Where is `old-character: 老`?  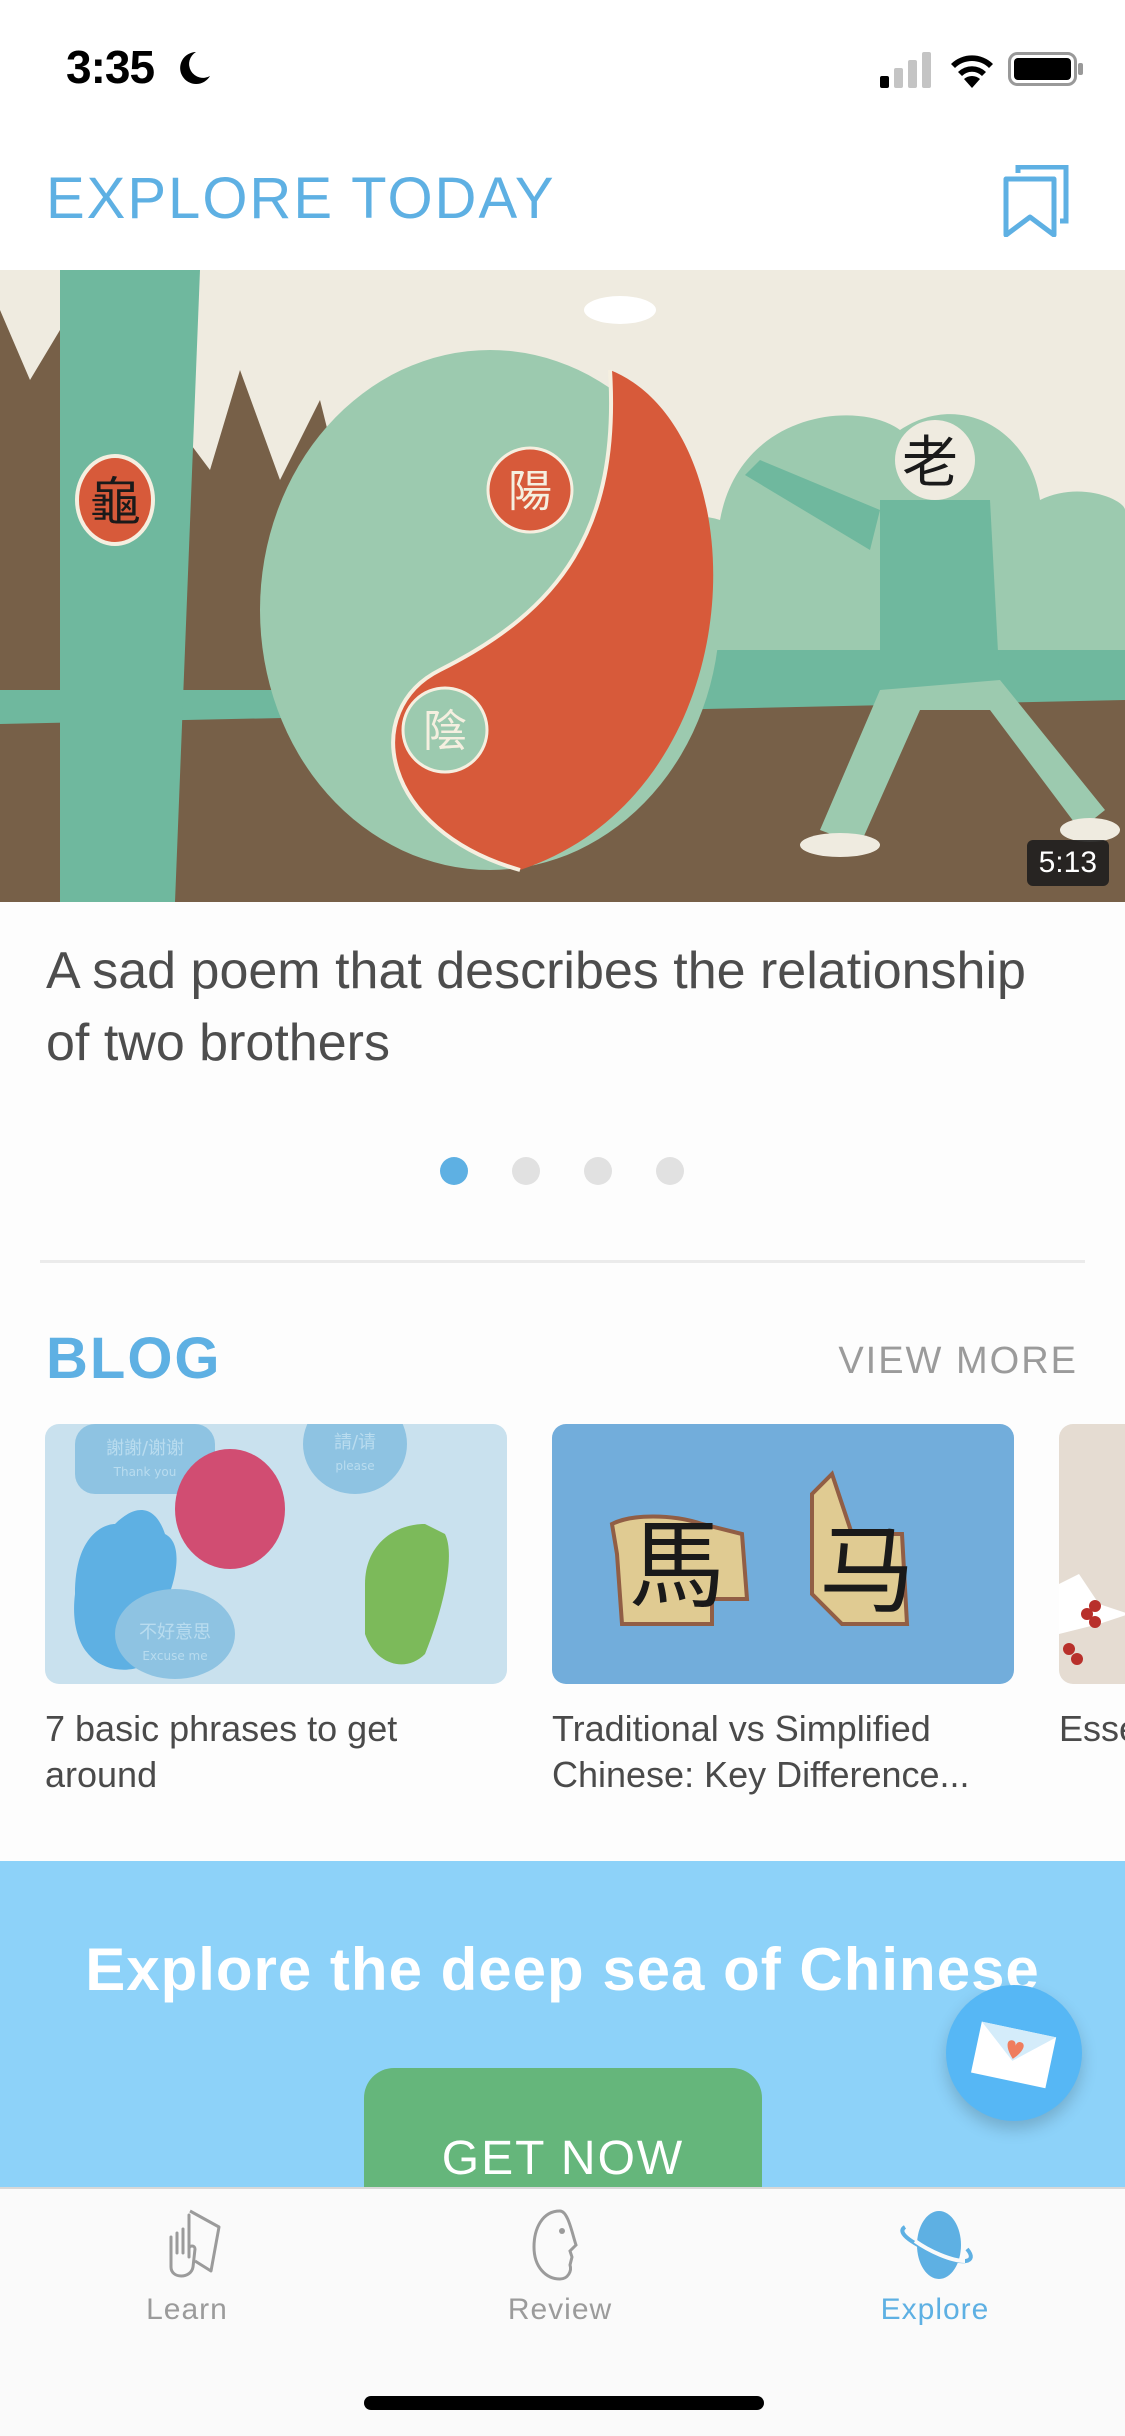 old-character: 老 is located at coordinates (930, 463).